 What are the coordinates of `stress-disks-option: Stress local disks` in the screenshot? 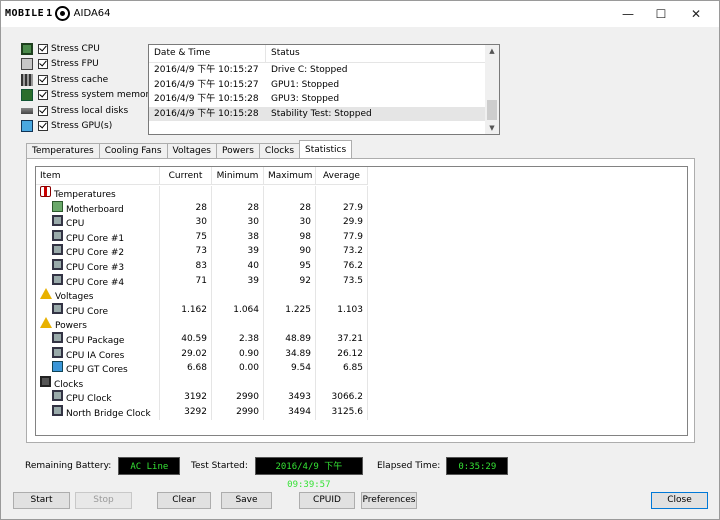 It's located at (88, 111).